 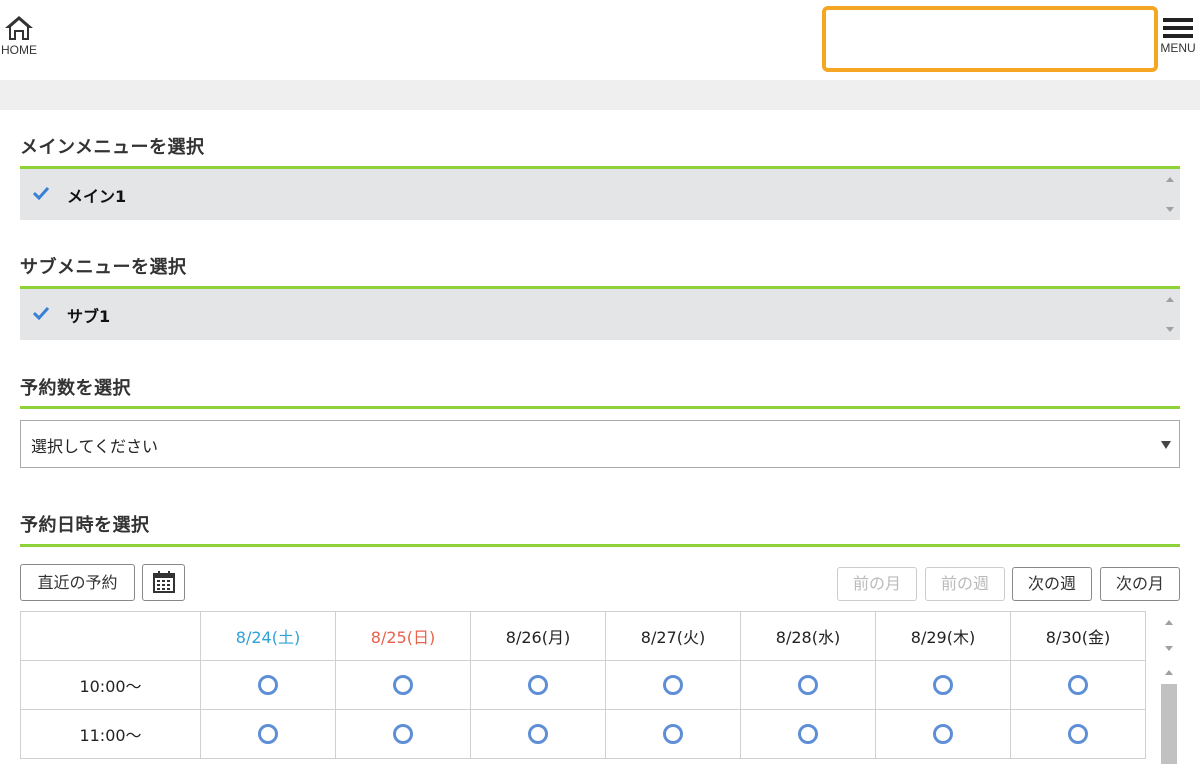 I want to click on day-header: 8/27(火), so click(x=673, y=636).